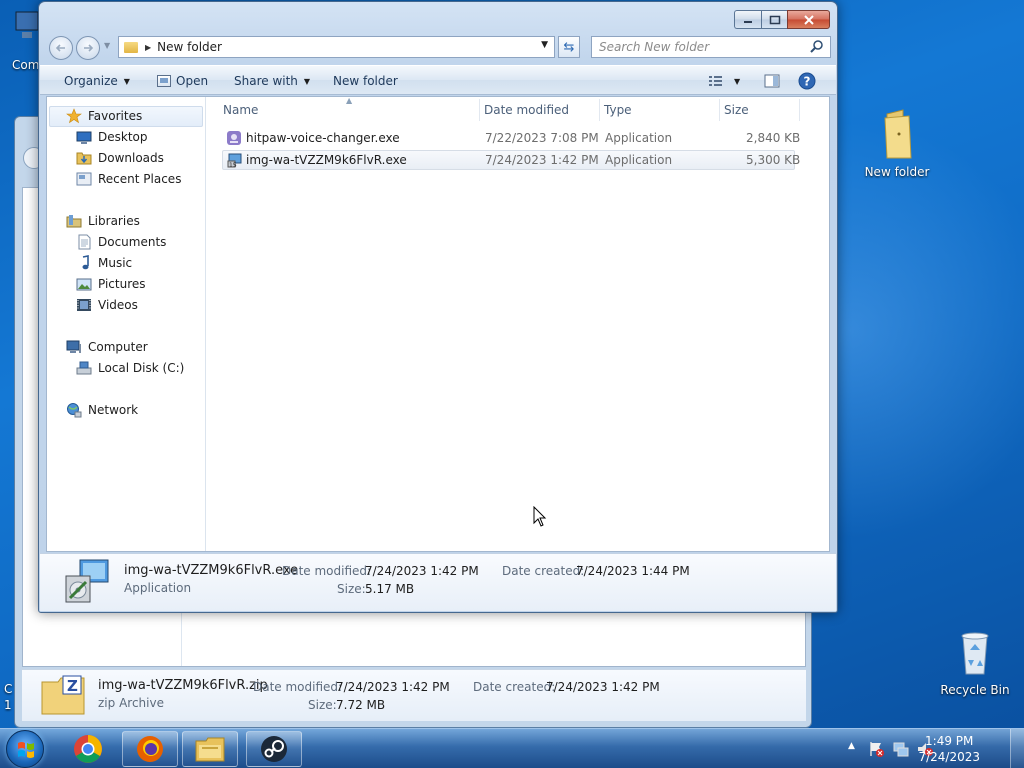 The height and width of the screenshot is (768, 1024). What do you see at coordinates (365, 81) in the screenshot?
I see `new-folder-button: New folder` at bounding box center [365, 81].